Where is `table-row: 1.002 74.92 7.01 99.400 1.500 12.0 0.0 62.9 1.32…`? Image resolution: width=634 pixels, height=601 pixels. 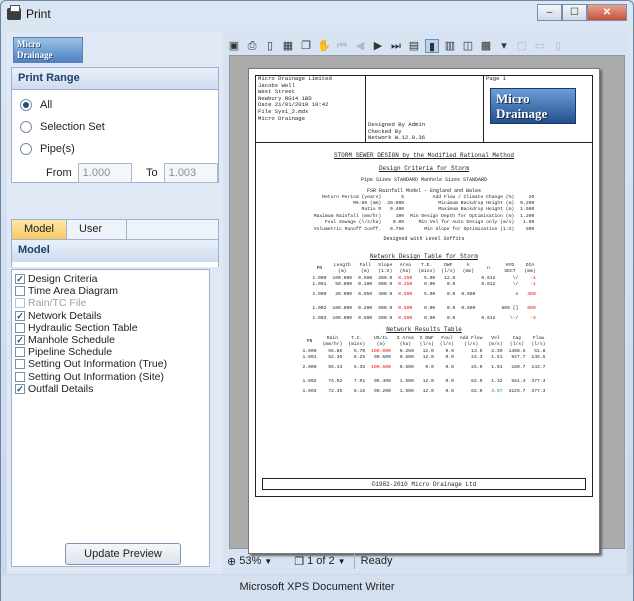
table-row: 1.002 74.92 7.01 99.400 1.500 12.0 0.0 62.9 1.32… is located at coordinates (424, 382).